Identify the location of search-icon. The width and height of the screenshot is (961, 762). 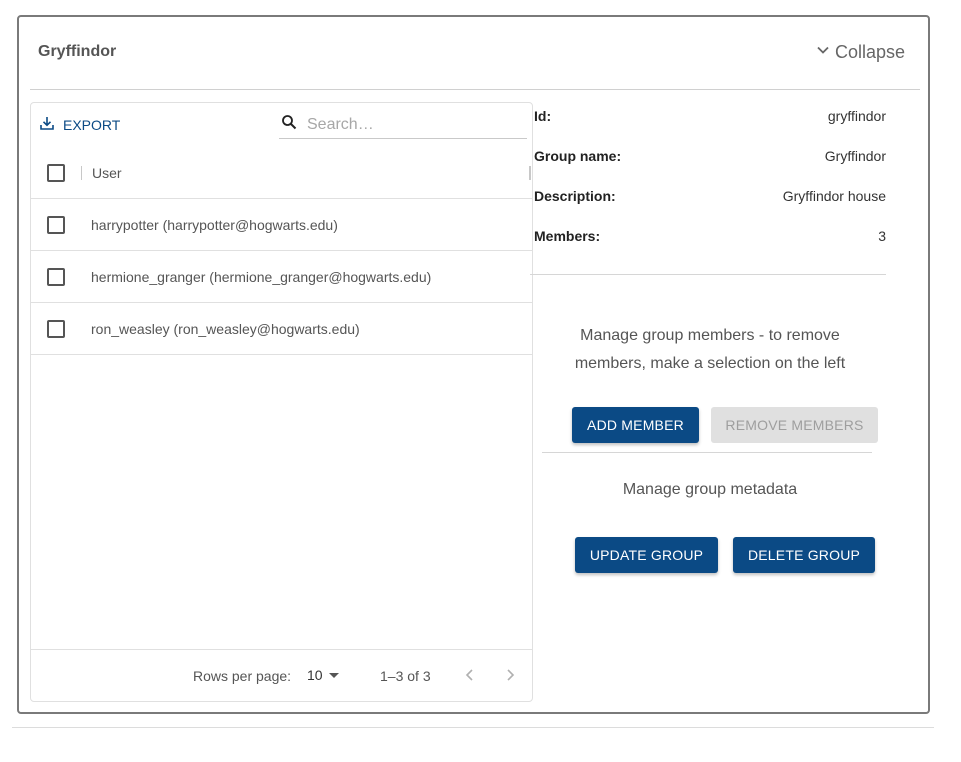
(289, 124).